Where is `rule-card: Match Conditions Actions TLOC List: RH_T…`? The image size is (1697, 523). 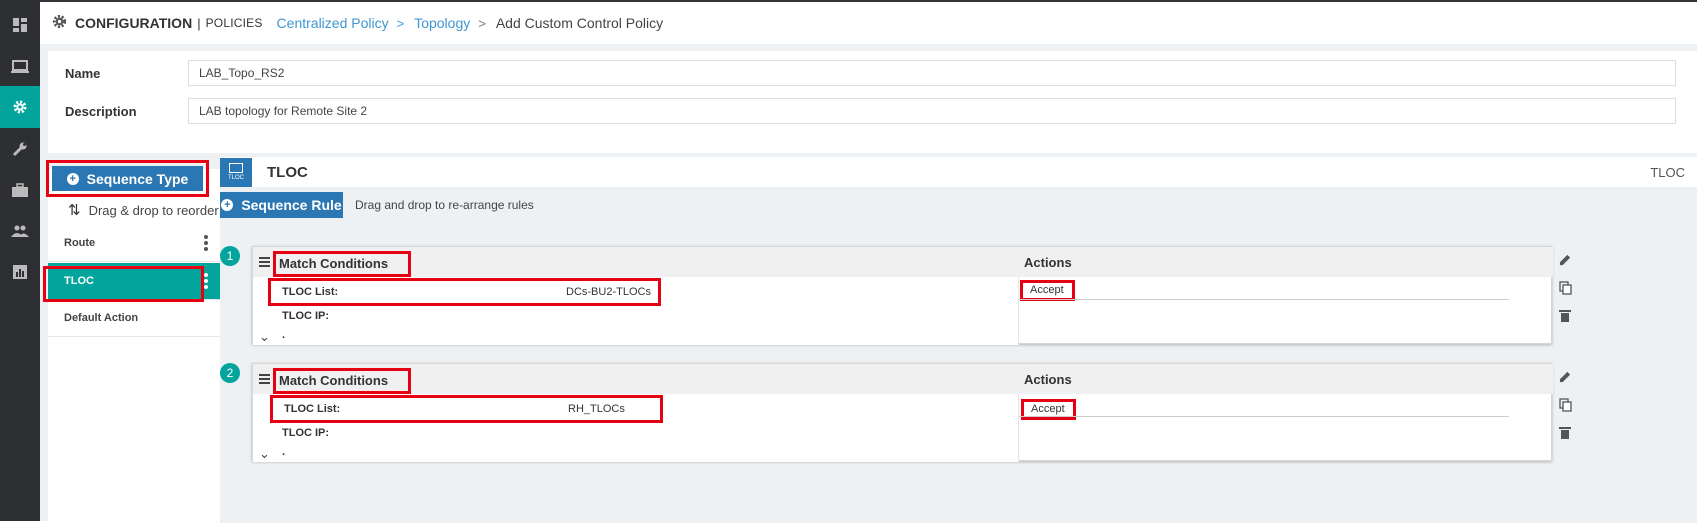
rule-card: Match Conditions Actions TLOC List: RH_T… is located at coordinates (912, 412).